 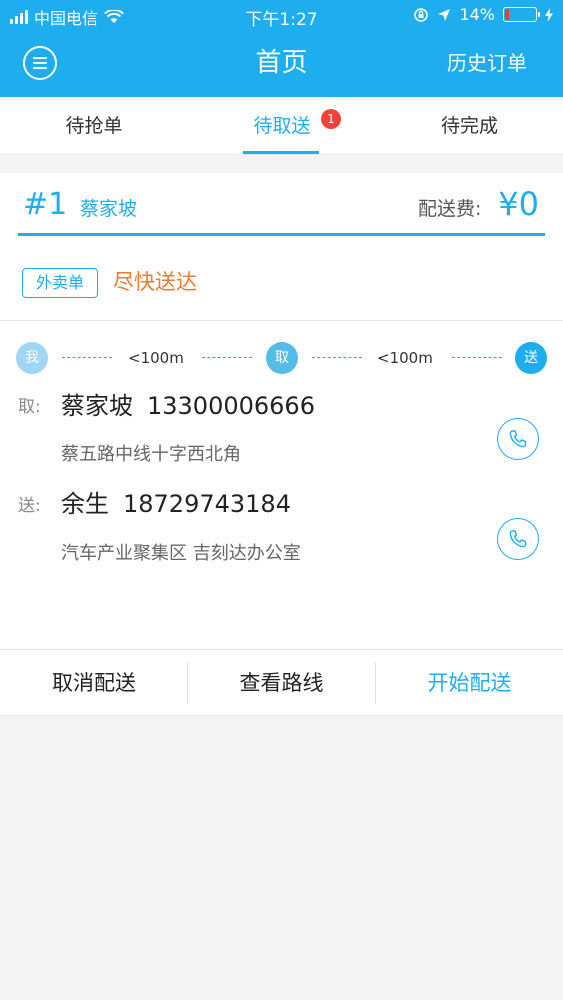 What do you see at coordinates (155, 282) in the screenshot?
I see `delivery-urgency: 尽快送达` at bounding box center [155, 282].